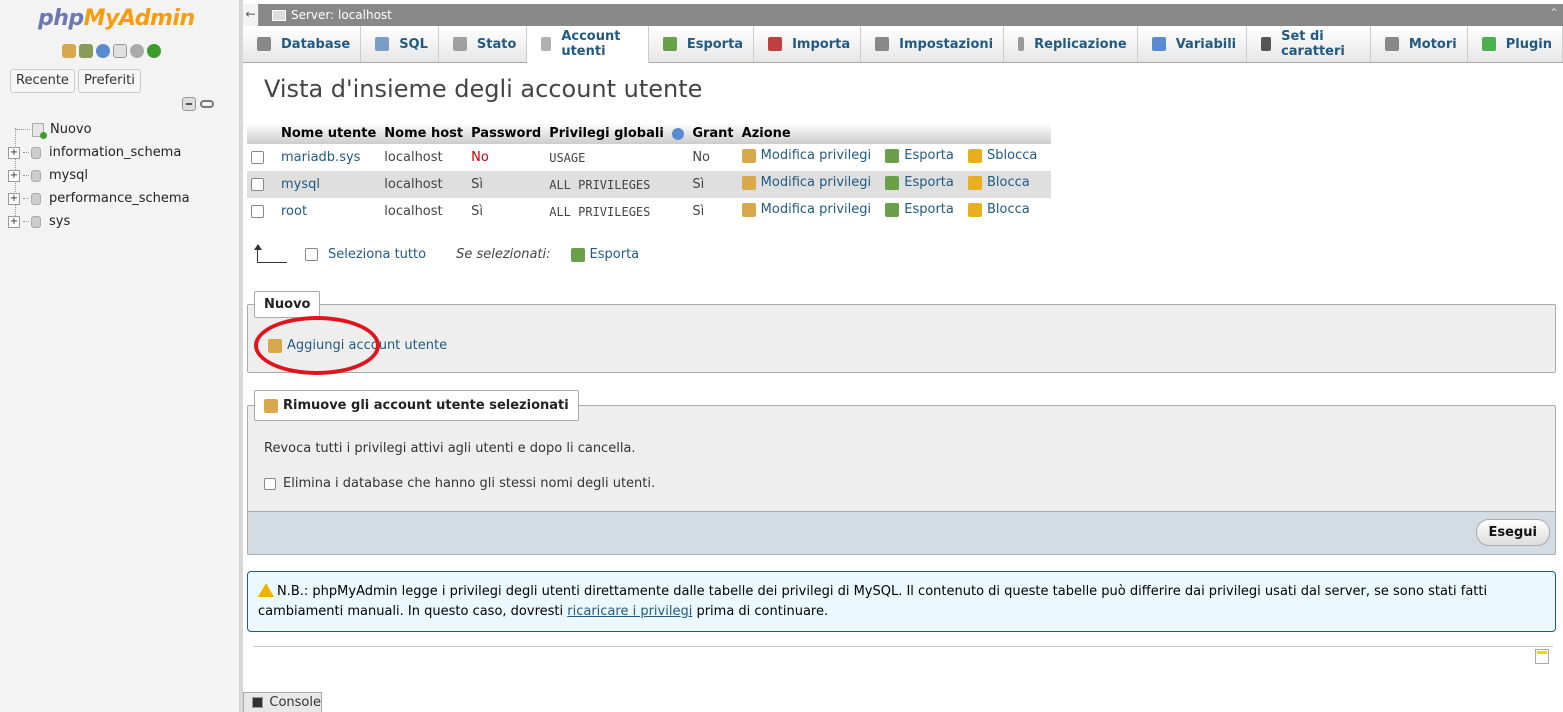 The image size is (1563, 712). Describe the element at coordinates (506, 211) in the screenshot. I see `password-cell: Sì` at that location.